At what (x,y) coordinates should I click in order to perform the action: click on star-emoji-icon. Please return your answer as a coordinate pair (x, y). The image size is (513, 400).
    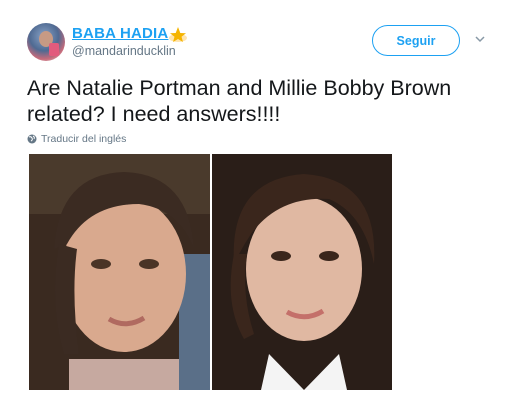
    Looking at the image, I should click on (178, 34).